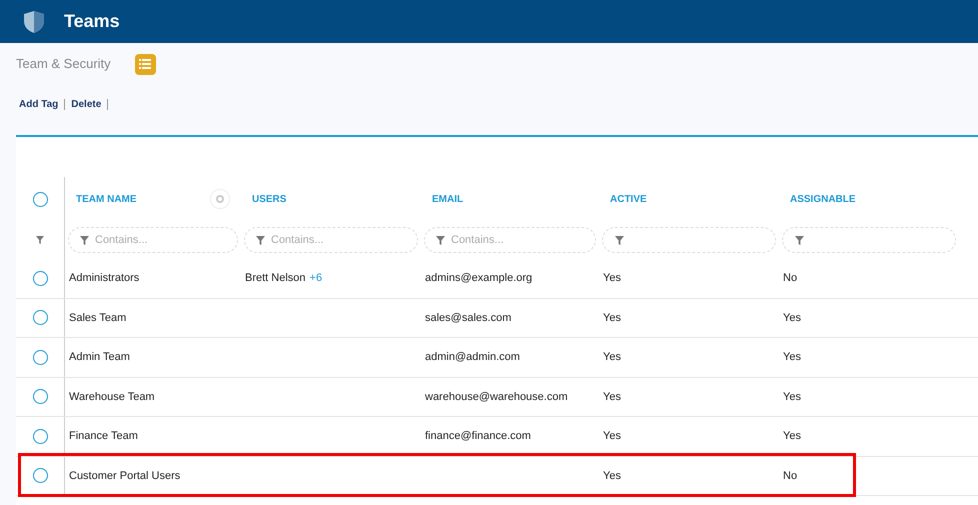 The width and height of the screenshot is (978, 505). What do you see at coordinates (63, 64) in the screenshot?
I see `breadcrumb: Team & Security` at bounding box center [63, 64].